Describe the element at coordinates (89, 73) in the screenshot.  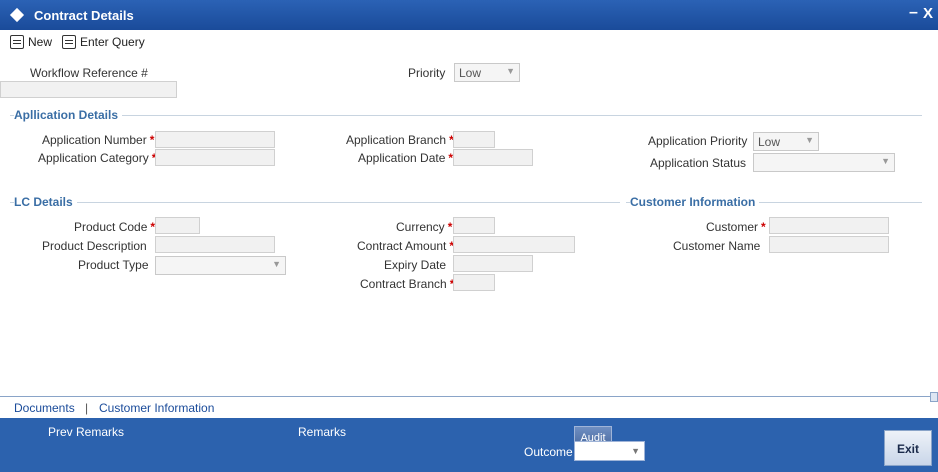
I see `workflow-ref-label: Workflow Reference #` at that location.